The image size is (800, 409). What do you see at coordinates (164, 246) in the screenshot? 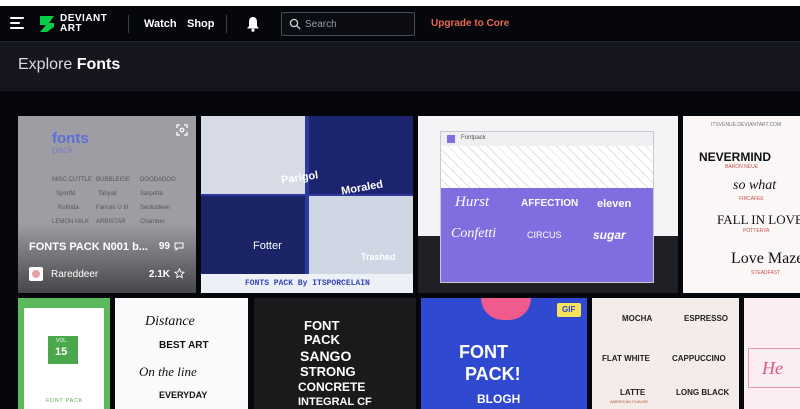
I see `comment-count: 99` at bounding box center [164, 246].